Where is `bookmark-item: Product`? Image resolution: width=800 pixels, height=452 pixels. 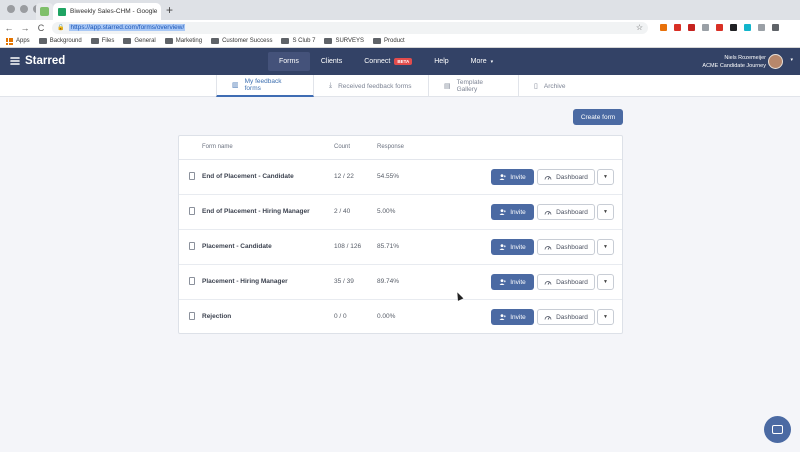 bookmark-item: Product is located at coordinates (389, 41).